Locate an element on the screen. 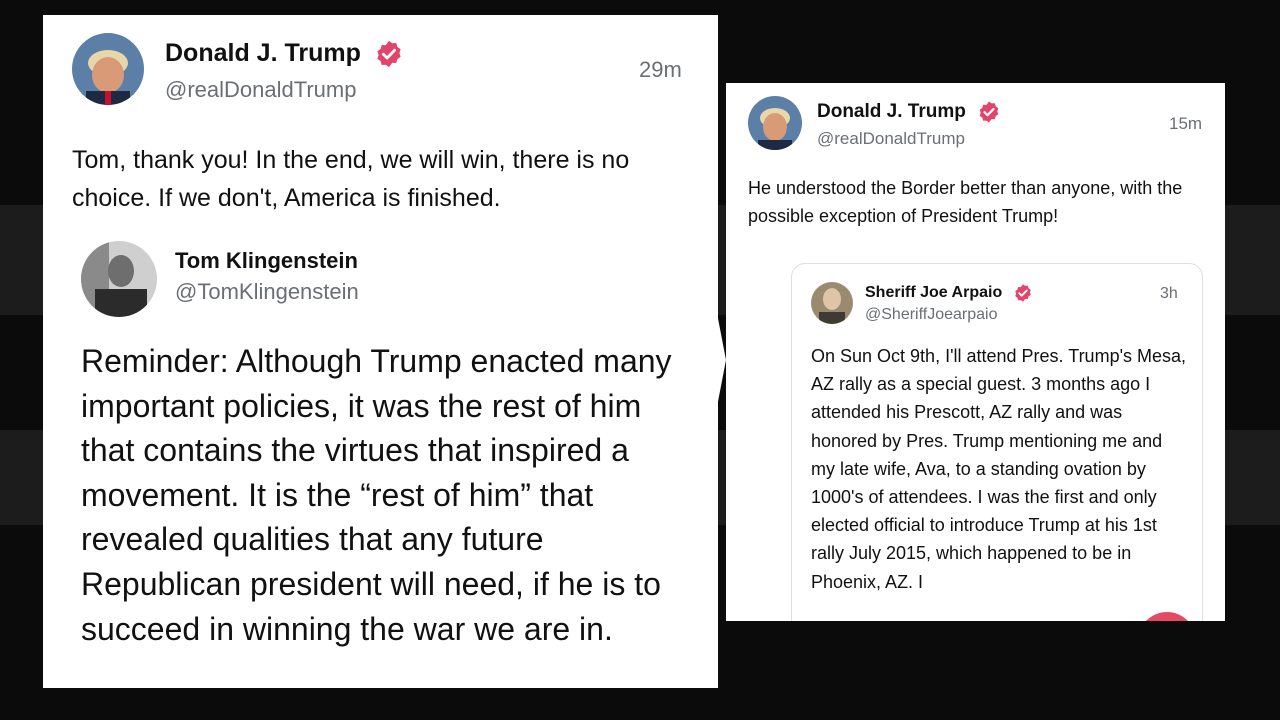 The image size is (1280, 720). quoted-author-handle: @TomKlingenstein is located at coordinates (267, 292).